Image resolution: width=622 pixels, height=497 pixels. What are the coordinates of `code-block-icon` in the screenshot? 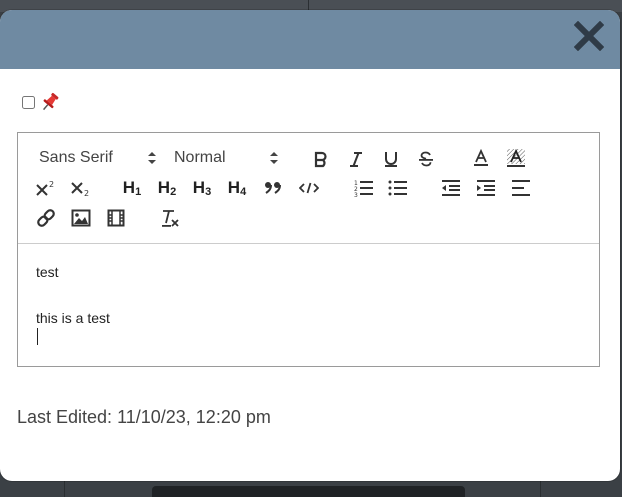 It's located at (309, 188).